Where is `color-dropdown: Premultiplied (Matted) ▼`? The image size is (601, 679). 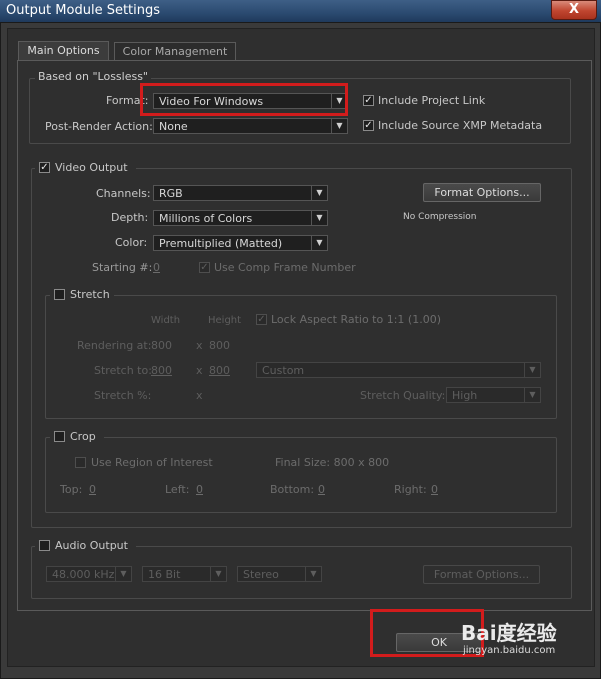
color-dropdown: Premultiplied (Matted) ▼ is located at coordinates (240, 243).